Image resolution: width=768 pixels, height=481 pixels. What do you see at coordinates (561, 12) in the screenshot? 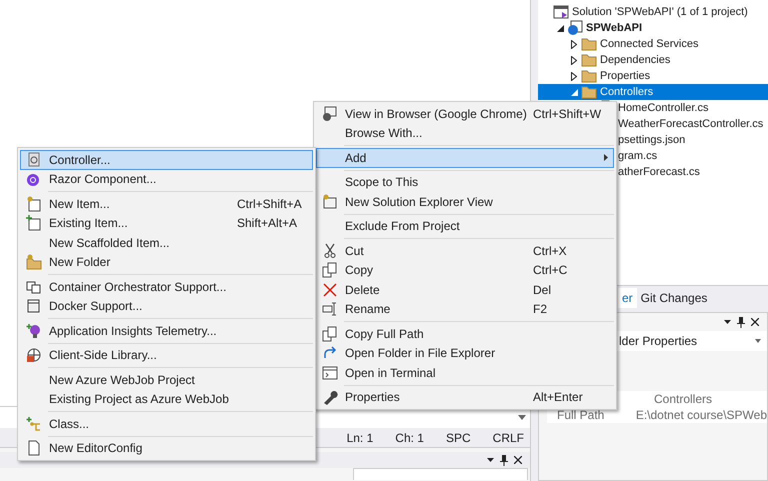
I see `solution-icon` at bounding box center [561, 12].